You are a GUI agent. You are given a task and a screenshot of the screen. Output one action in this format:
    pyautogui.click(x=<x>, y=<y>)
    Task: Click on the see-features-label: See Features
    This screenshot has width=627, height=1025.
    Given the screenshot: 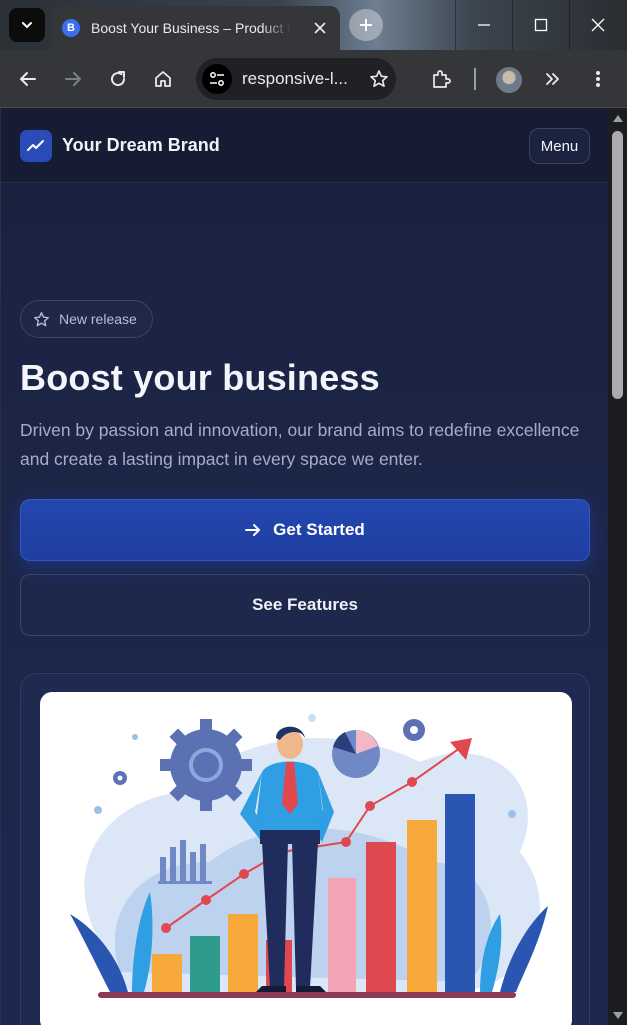 What is the action you would take?
    pyautogui.click(x=305, y=604)
    